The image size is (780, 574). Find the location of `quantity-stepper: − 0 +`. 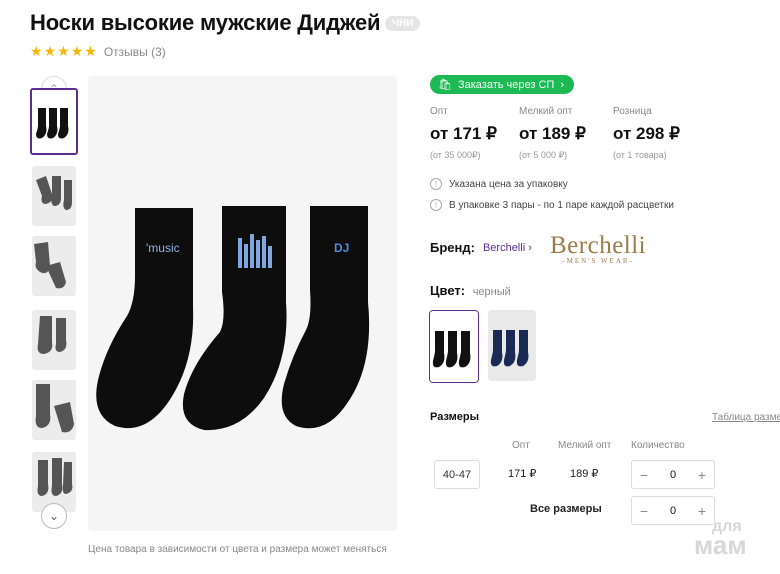

quantity-stepper: − 0 + is located at coordinates (673, 474).